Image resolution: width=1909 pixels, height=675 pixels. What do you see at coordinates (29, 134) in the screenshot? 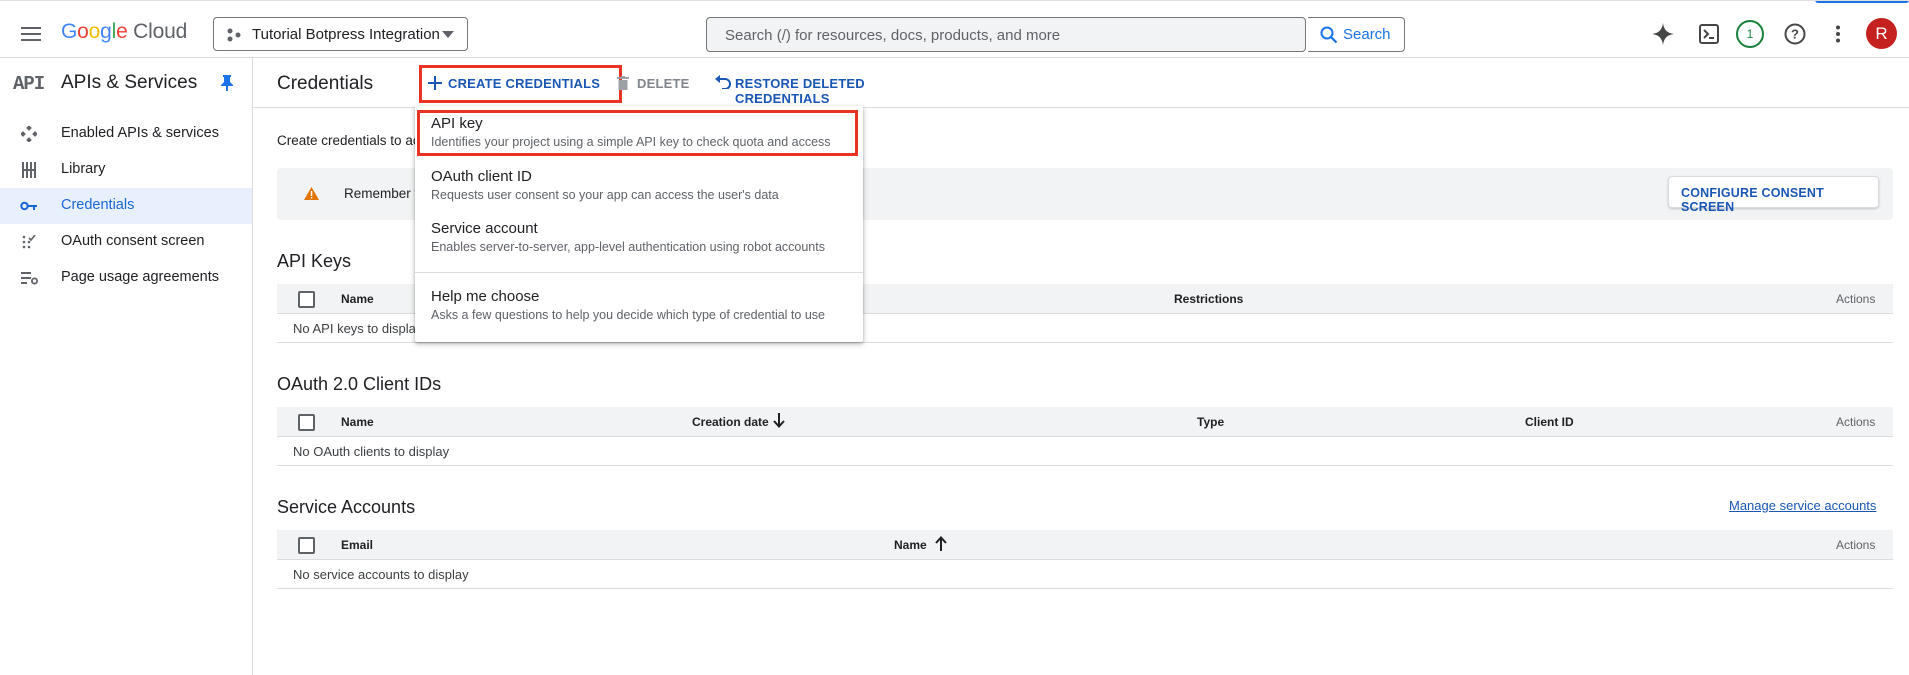
I see `enabled-apis-icon` at bounding box center [29, 134].